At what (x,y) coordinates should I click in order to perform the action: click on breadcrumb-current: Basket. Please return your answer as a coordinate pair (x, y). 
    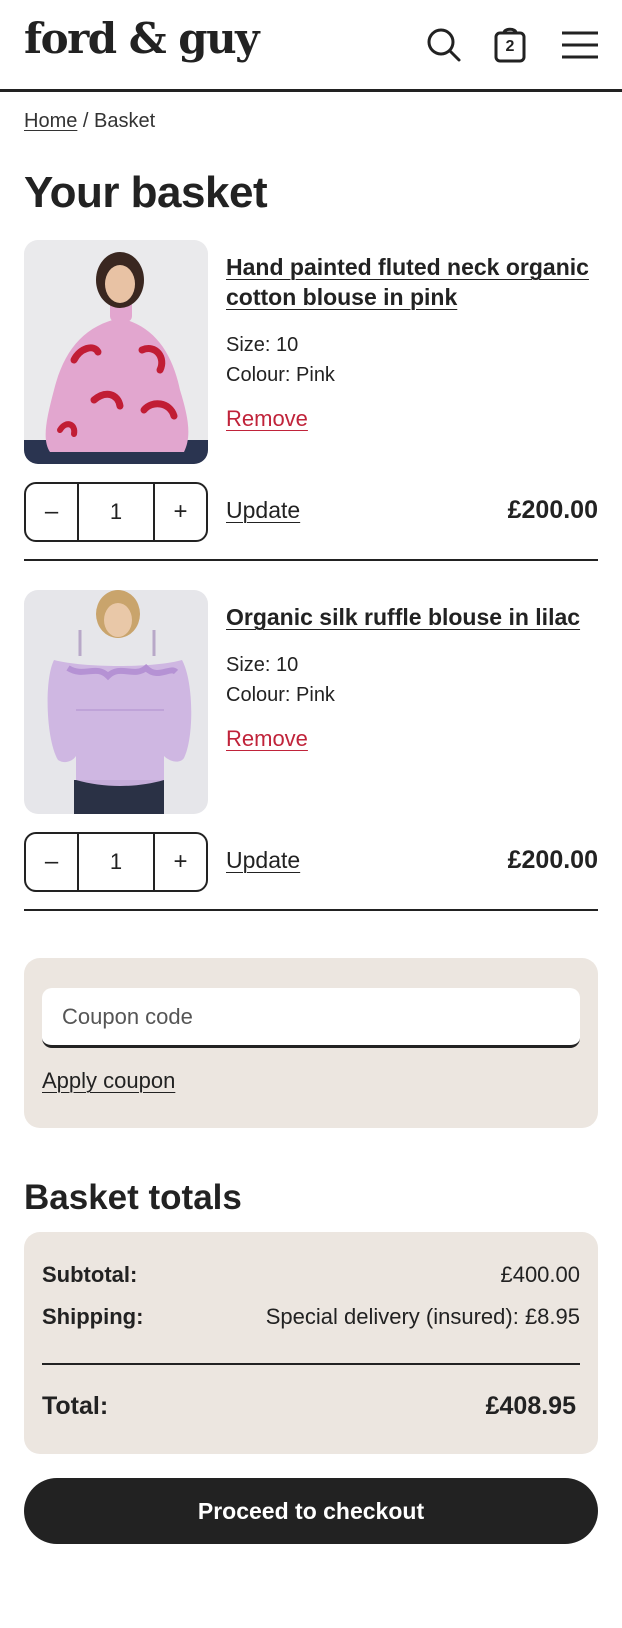
    Looking at the image, I should click on (125, 121).